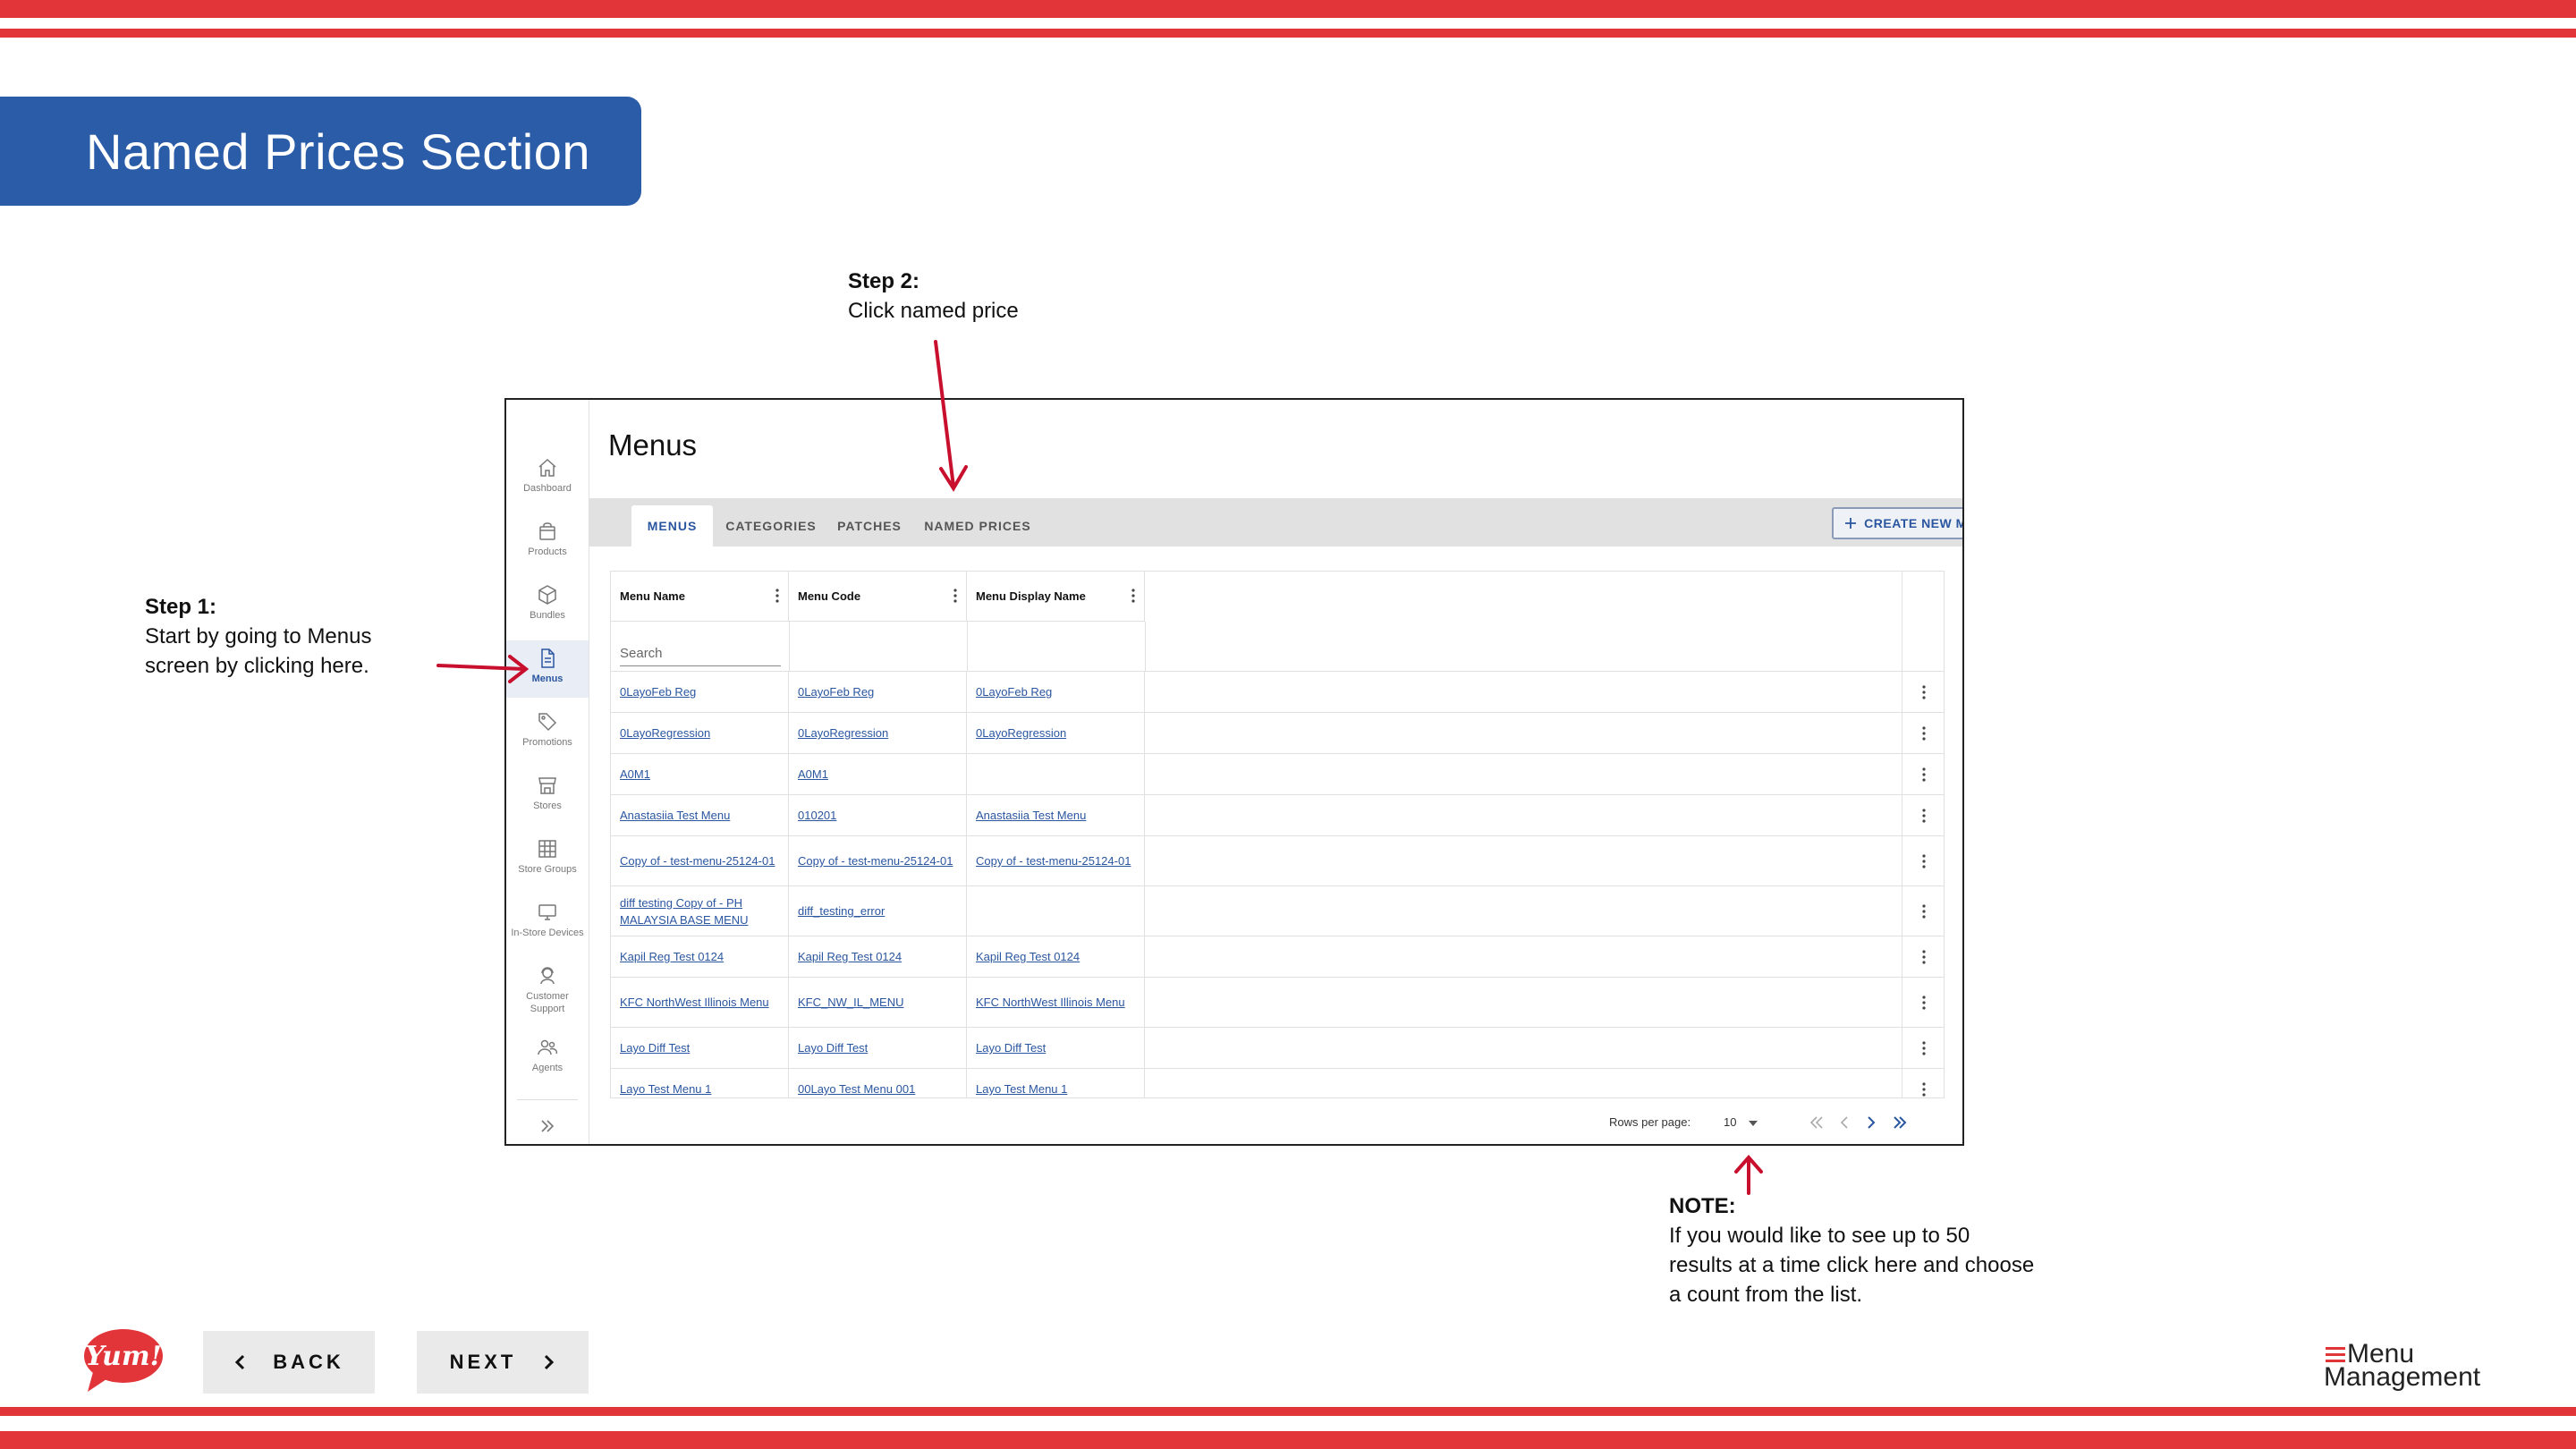  Describe the element at coordinates (1844, 1122) in the screenshot. I see `previous-page-icon` at that location.